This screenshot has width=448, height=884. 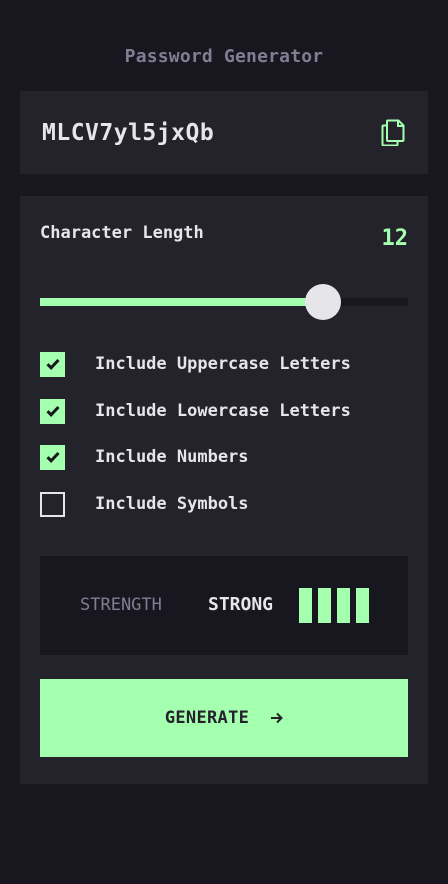 What do you see at coordinates (323, 302) in the screenshot?
I see `slider-thumb` at bounding box center [323, 302].